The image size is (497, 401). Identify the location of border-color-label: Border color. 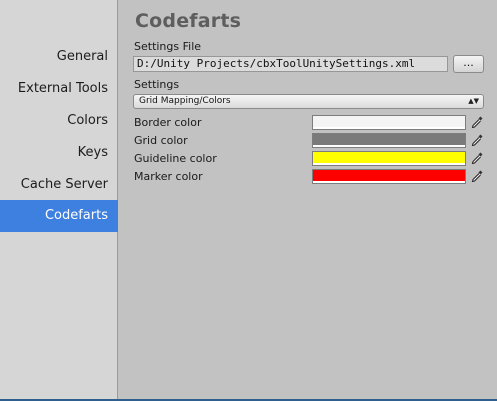
(168, 122).